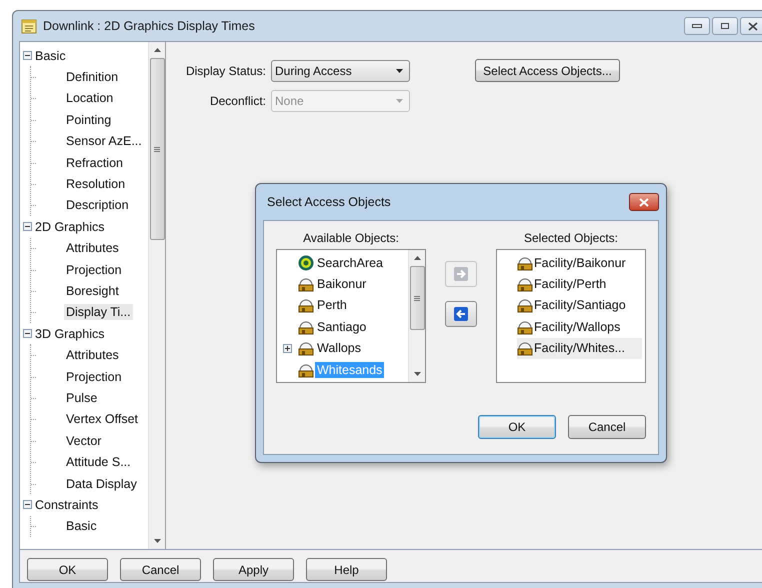  Describe the element at coordinates (571, 238) in the screenshot. I see `list-heading: Selected Objects:` at that location.